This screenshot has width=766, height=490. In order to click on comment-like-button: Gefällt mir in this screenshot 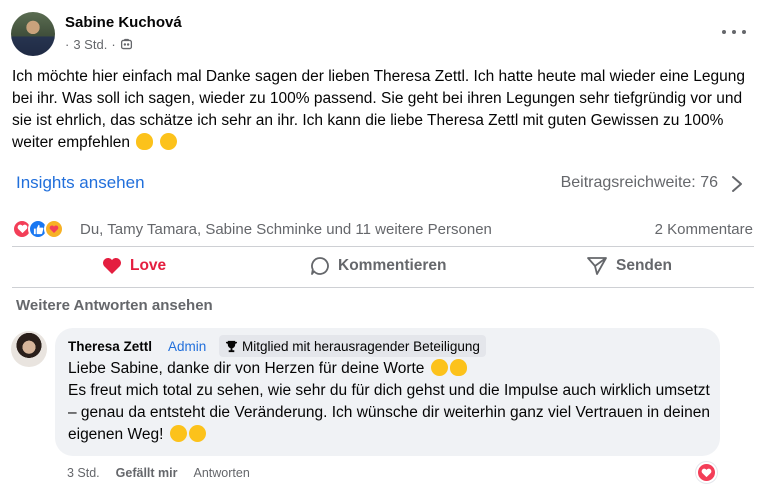, I will do `click(147, 473)`.